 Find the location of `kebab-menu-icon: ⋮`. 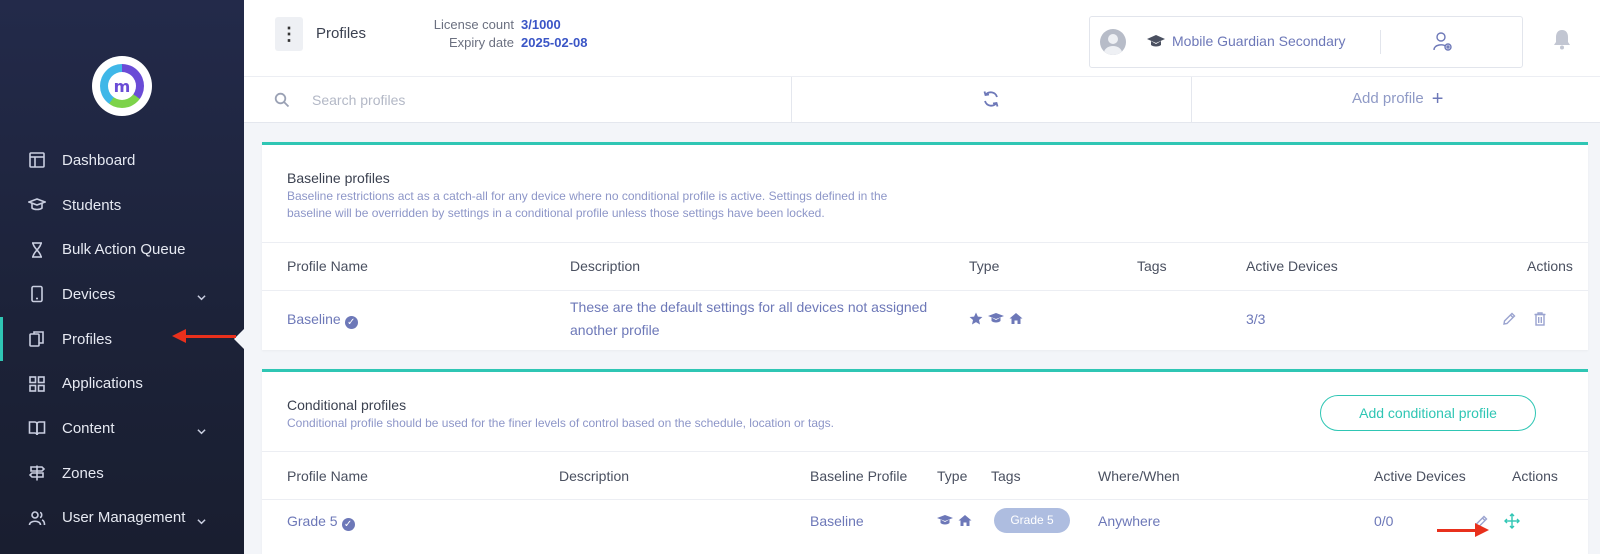

kebab-menu-icon: ⋮ is located at coordinates (289, 34).